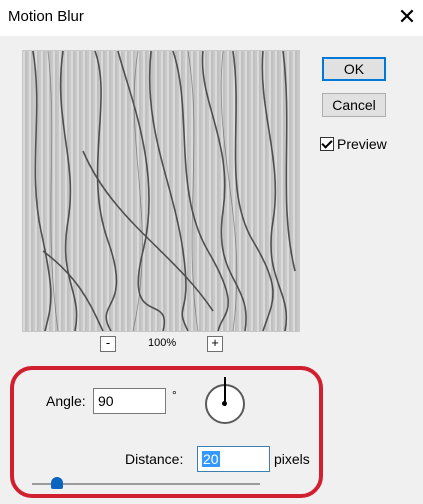 This screenshot has height=504, width=423. I want to click on distance-input: 20, so click(233, 459).